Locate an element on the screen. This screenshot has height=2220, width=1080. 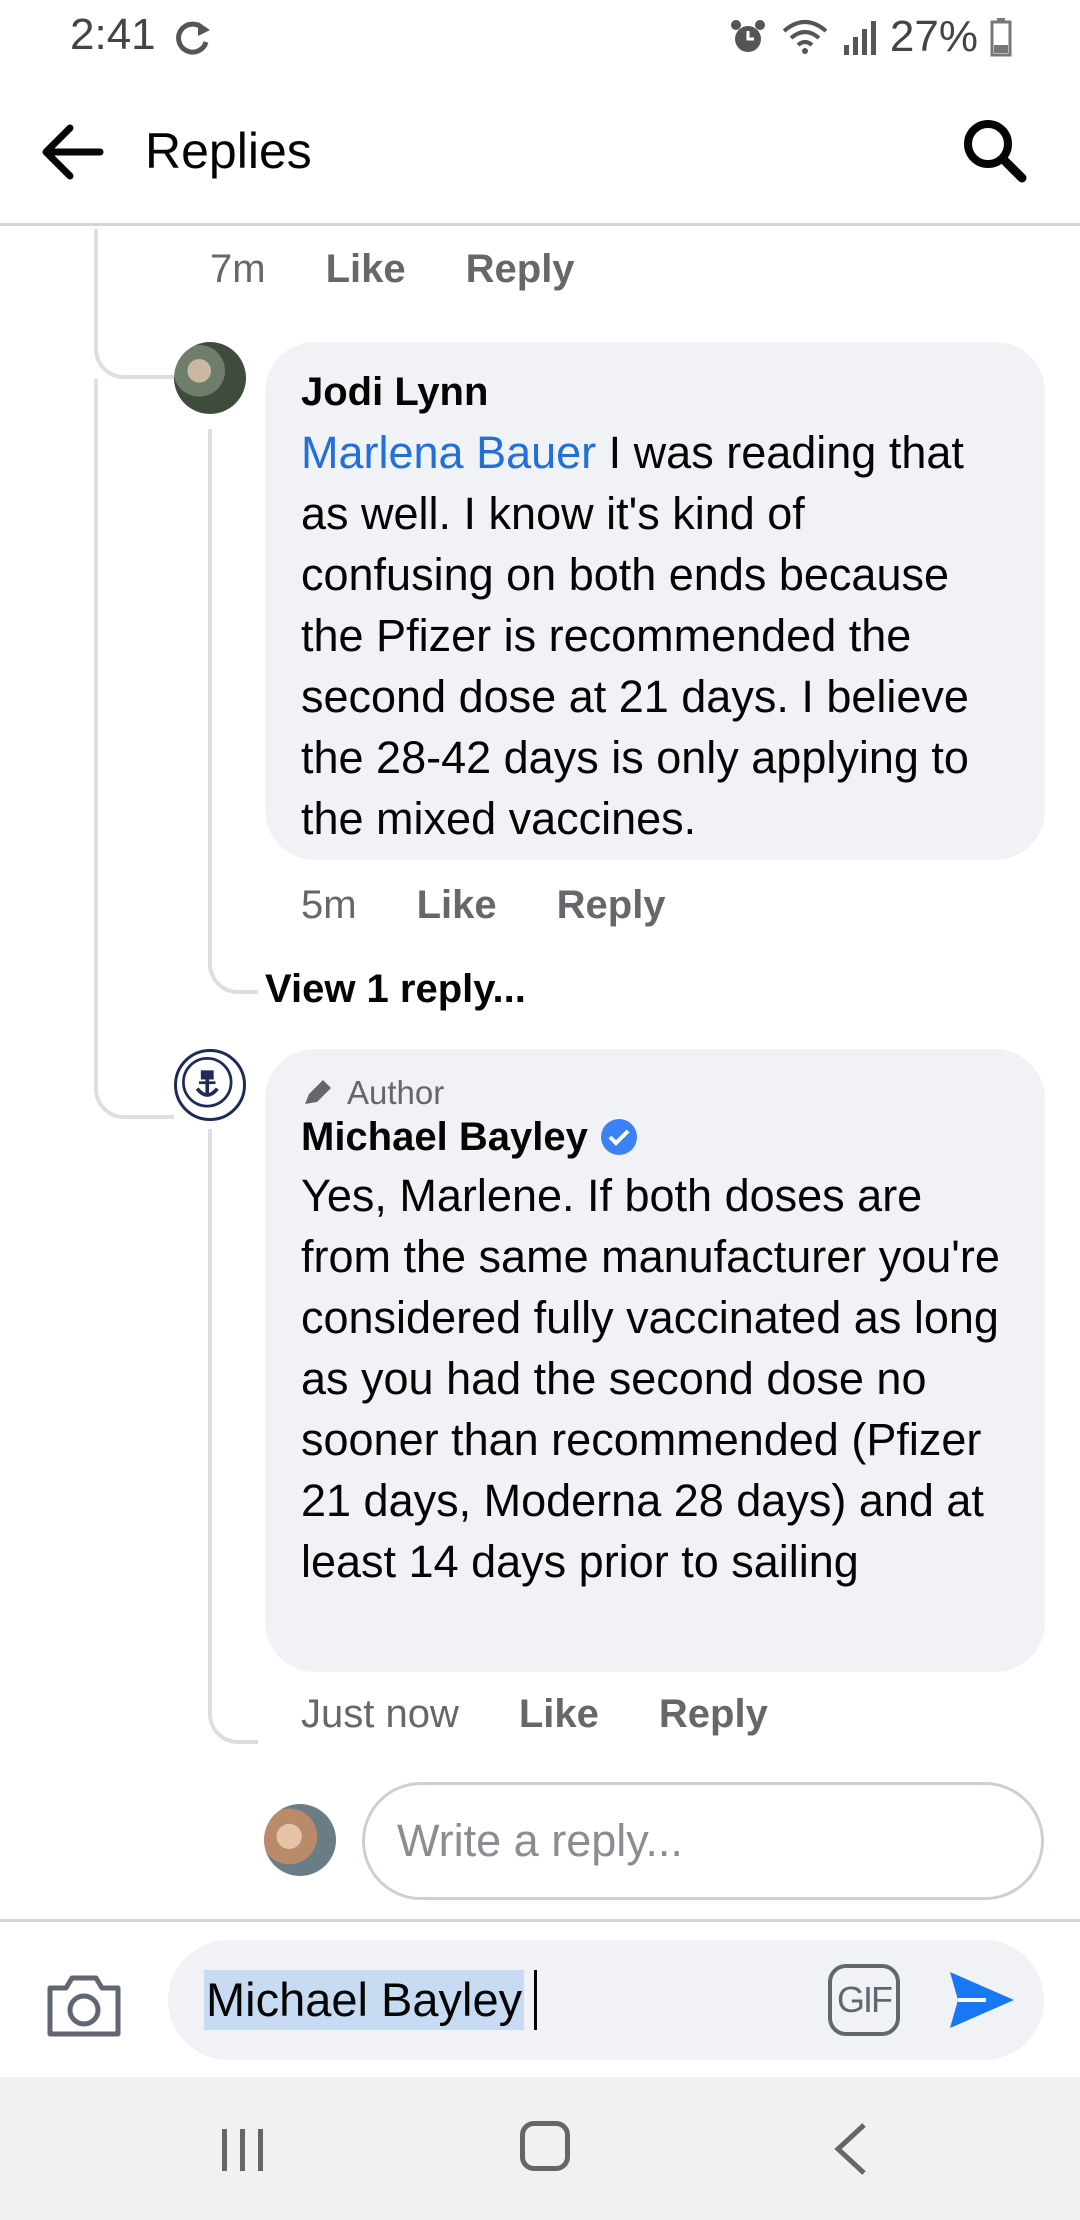
nav-back-icon is located at coordinates (850, 2149).